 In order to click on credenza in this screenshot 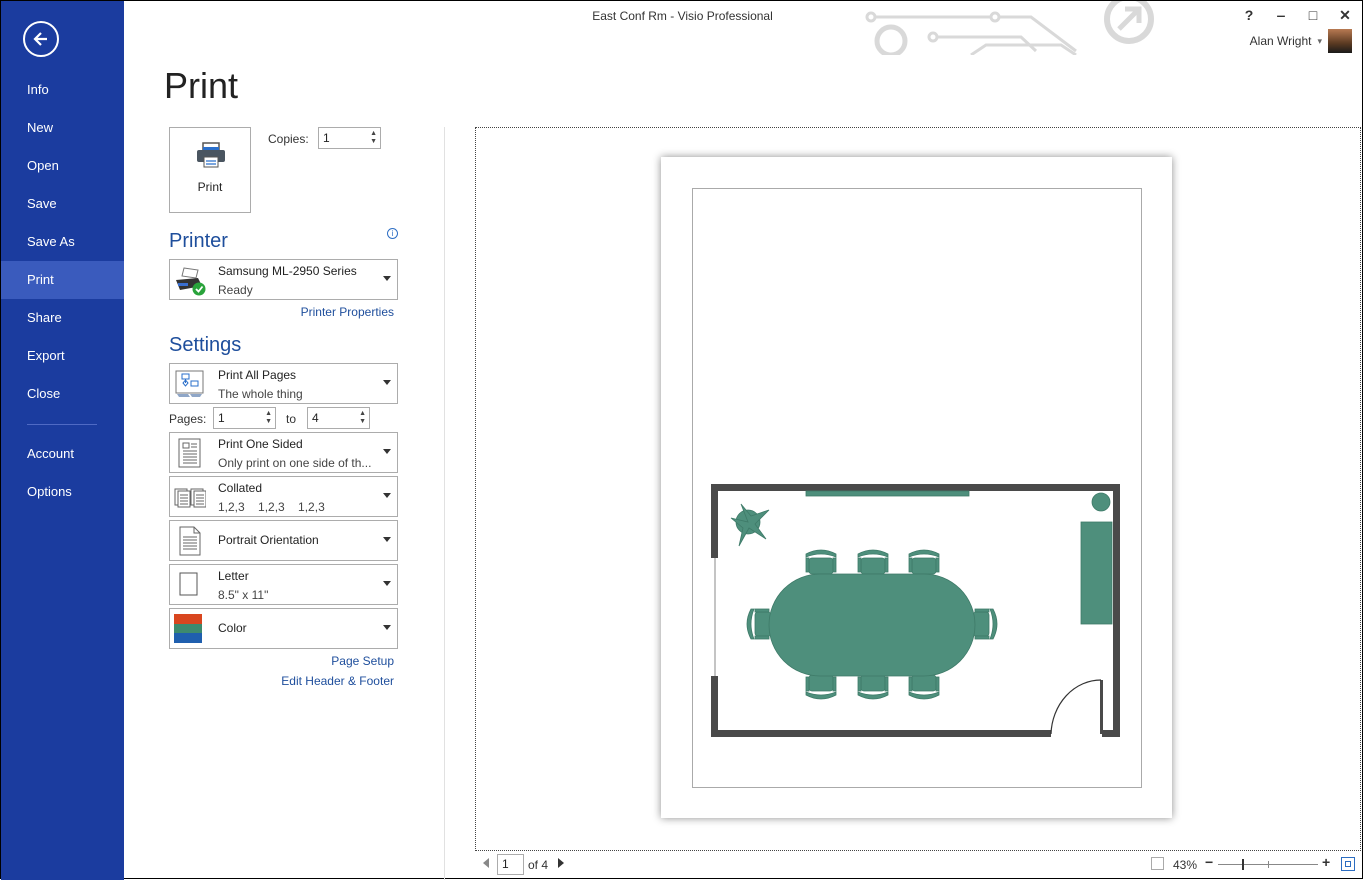, I will do `click(887, 493)`.